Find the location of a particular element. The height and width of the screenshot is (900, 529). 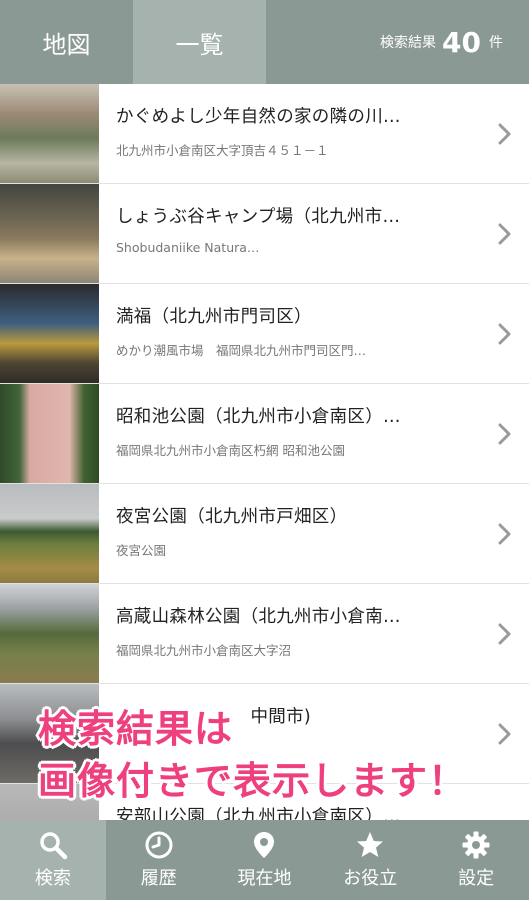

result-count: 検索結果 40 件 is located at coordinates (397, 42).